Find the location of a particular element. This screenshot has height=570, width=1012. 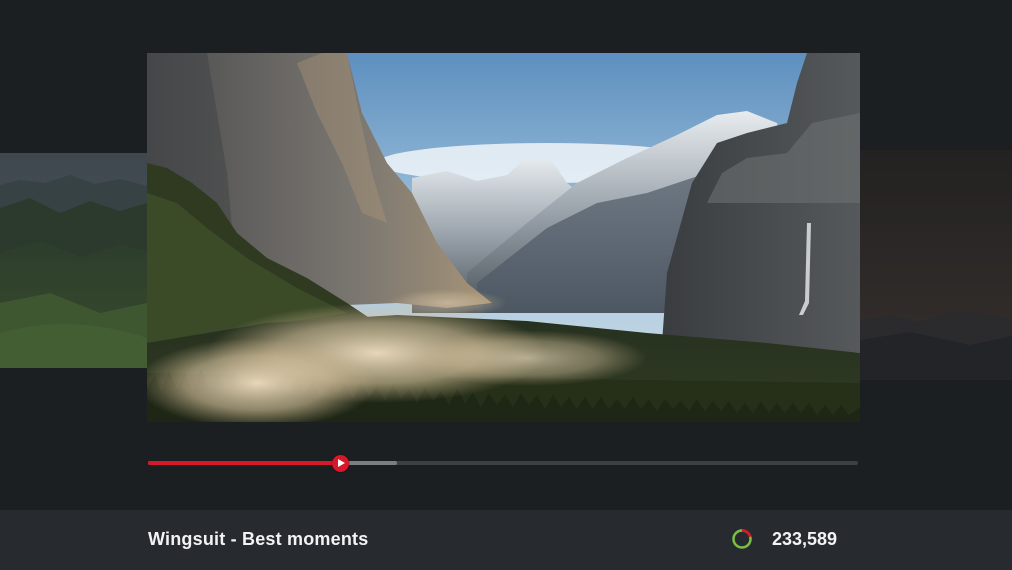

views-ring-icon is located at coordinates (742, 539).